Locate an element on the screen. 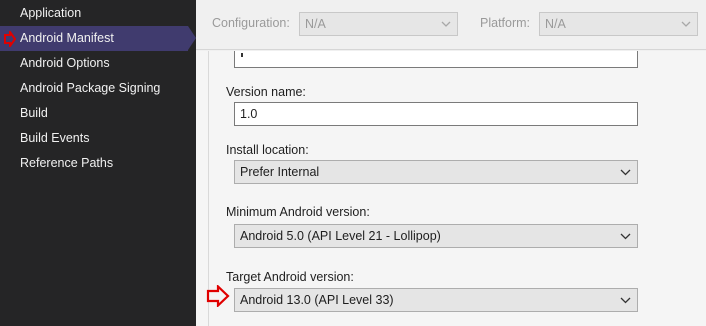  platform-label: Platform: is located at coordinates (505, 23).